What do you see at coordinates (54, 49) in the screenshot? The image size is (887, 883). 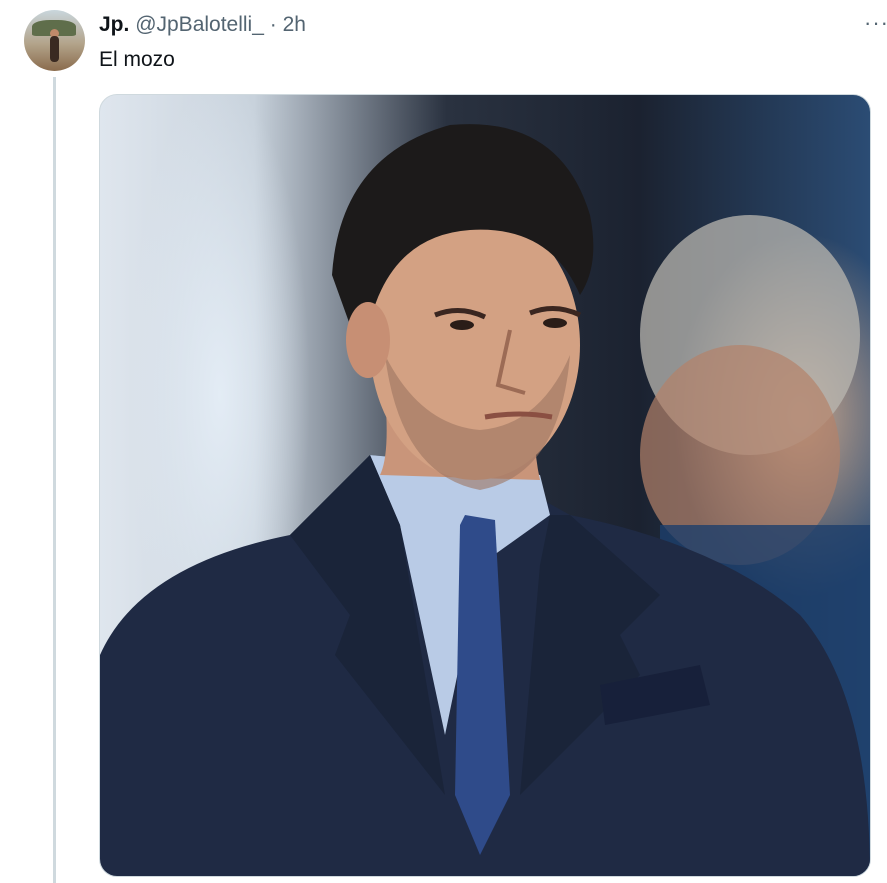 I see `avatar-figure` at bounding box center [54, 49].